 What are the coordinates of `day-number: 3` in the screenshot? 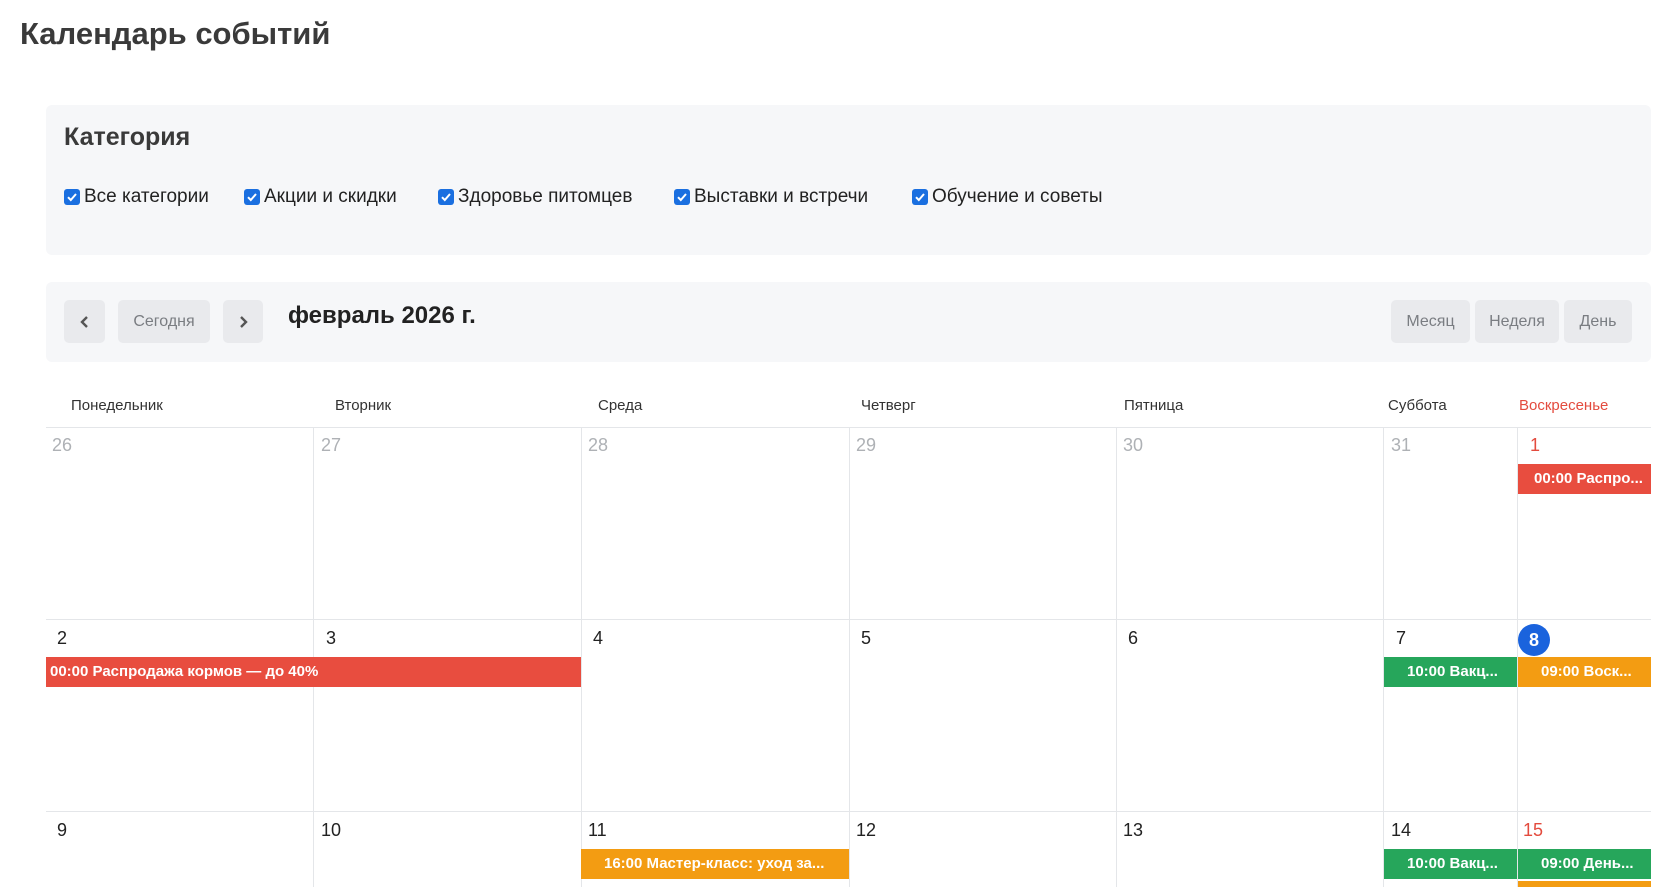 It's located at (331, 638).